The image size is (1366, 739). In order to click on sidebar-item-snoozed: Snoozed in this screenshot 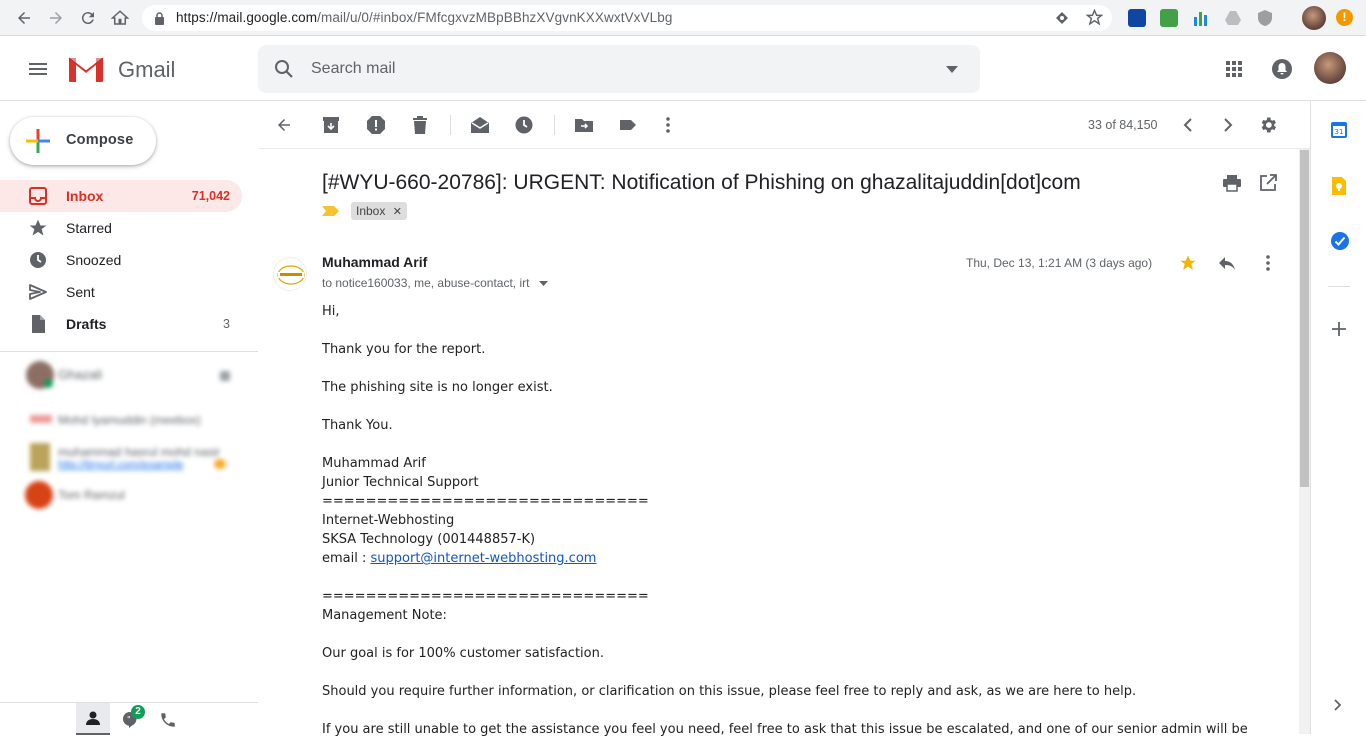, I will do `click(121, 260)`.